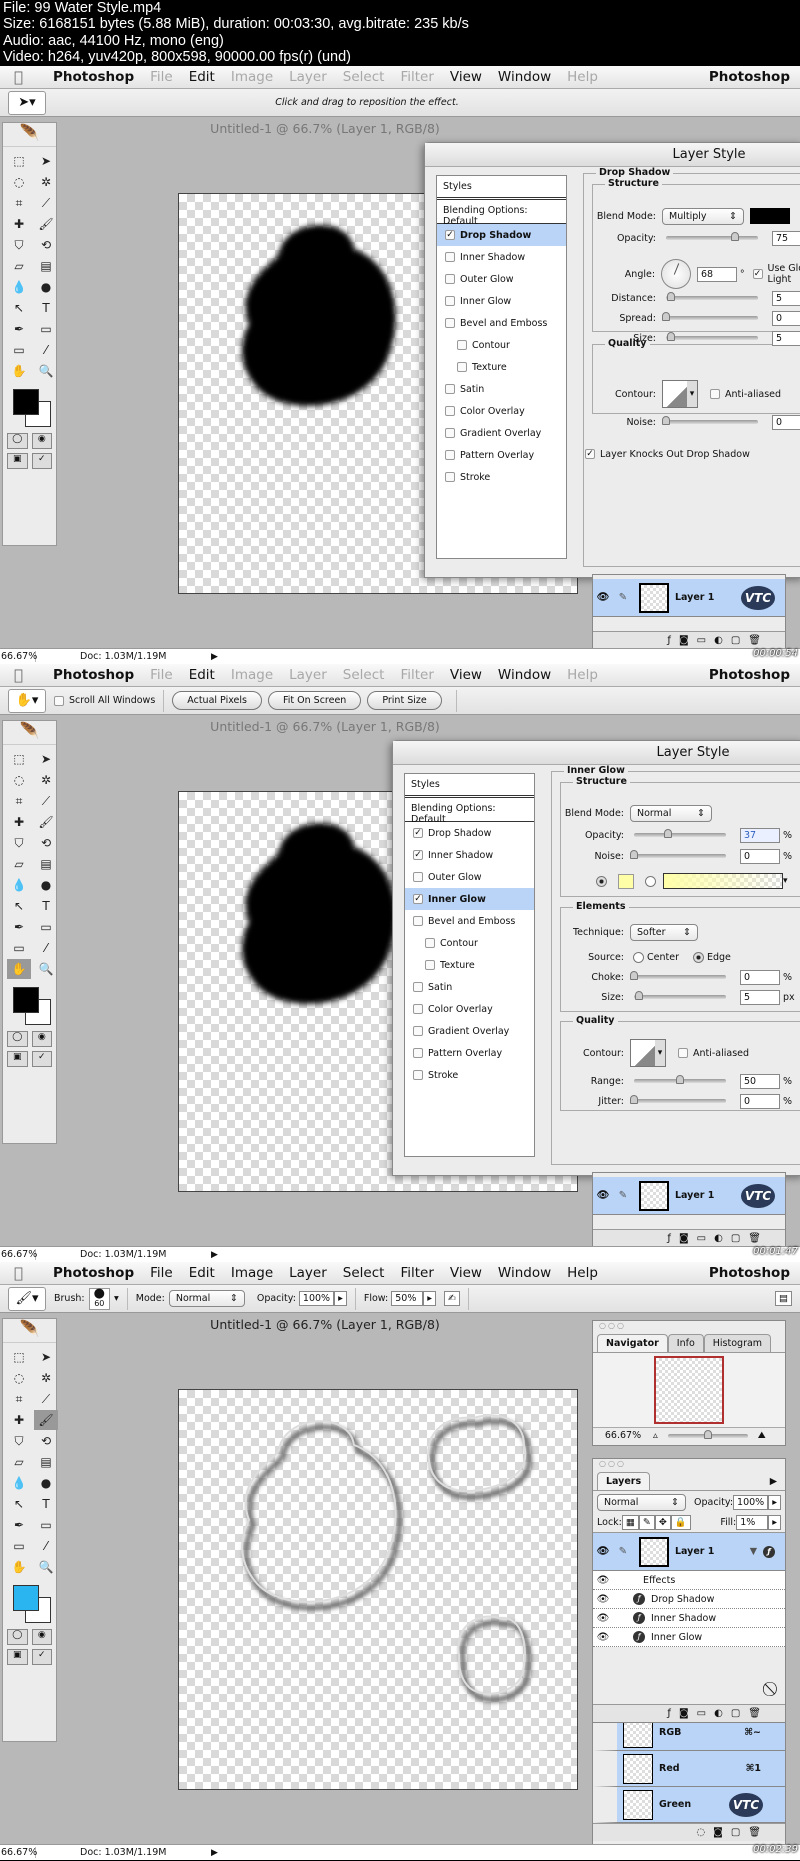  I want to click on flow-field: 50%, so click(407, 1298).